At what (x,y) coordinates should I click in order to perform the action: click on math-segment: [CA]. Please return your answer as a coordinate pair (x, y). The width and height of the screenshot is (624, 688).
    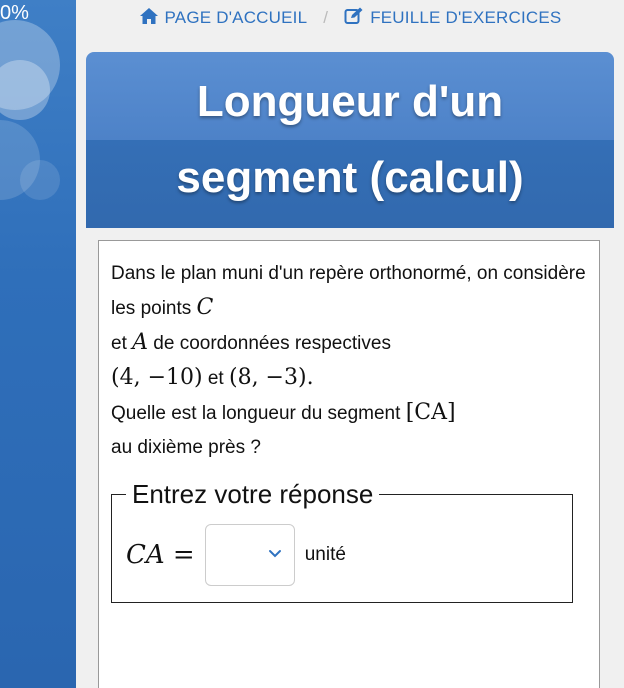
    Looking at the image, I should click on (430, 412).